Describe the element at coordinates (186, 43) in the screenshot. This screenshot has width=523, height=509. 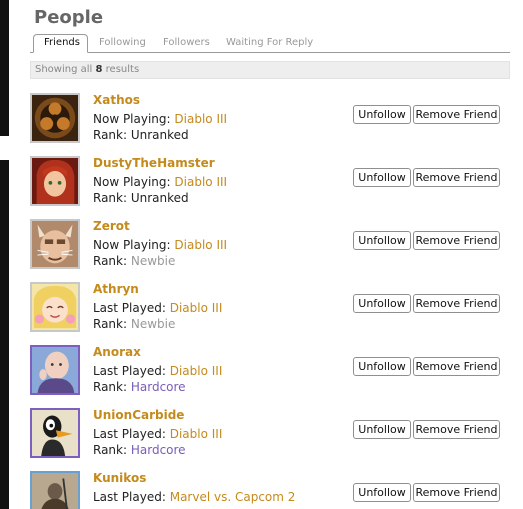
I see `tab-followers: Followers` at that location.